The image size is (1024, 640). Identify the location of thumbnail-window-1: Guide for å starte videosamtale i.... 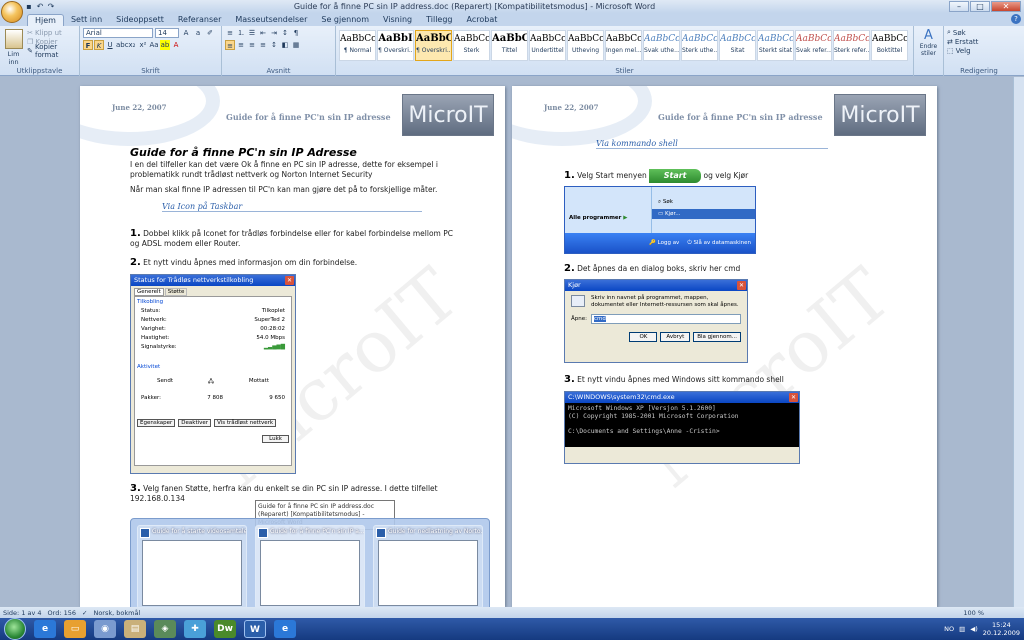
(192, 567).